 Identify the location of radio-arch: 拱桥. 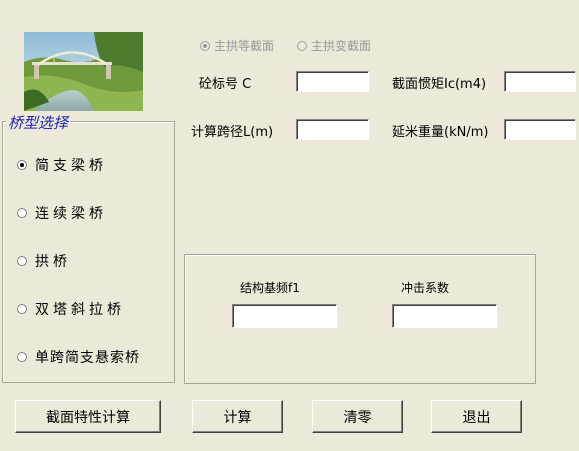
(44, 261).